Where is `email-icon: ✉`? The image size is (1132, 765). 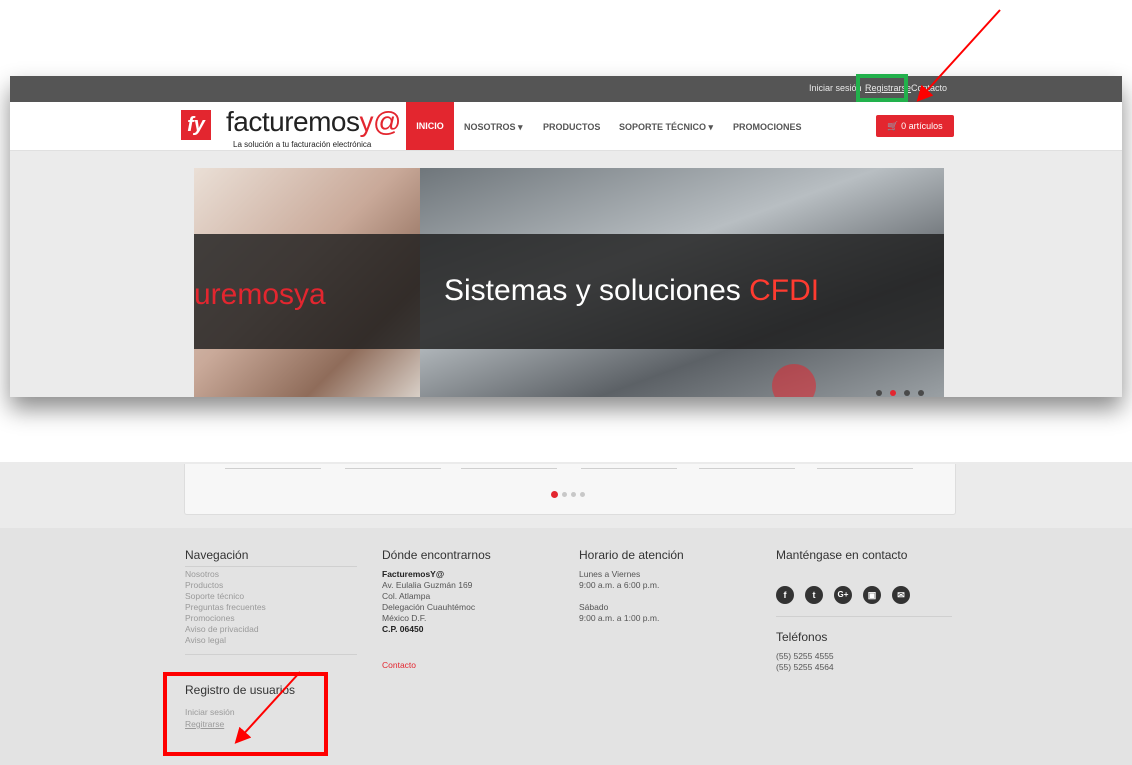 email-icon: ✉ is located at coordinates (901, 595).